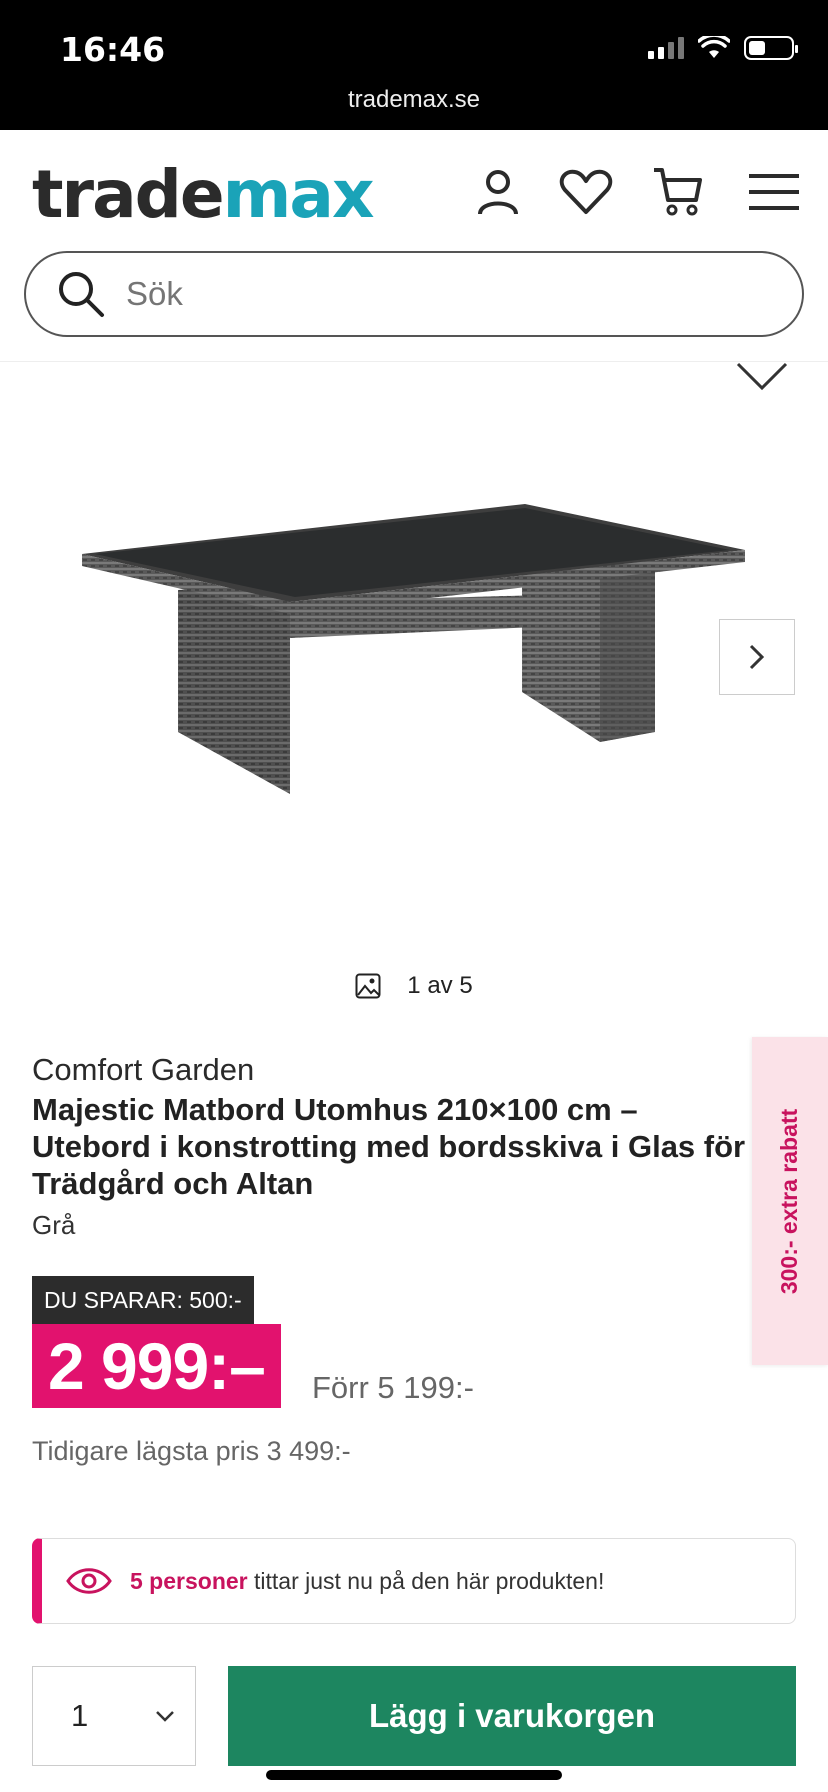 This screenshot has width=828, height=1792. What do you see at coordinates (54, 1225) in the screenshot?
I see `product-variant: Grå` at bounding box center [54, 1225].